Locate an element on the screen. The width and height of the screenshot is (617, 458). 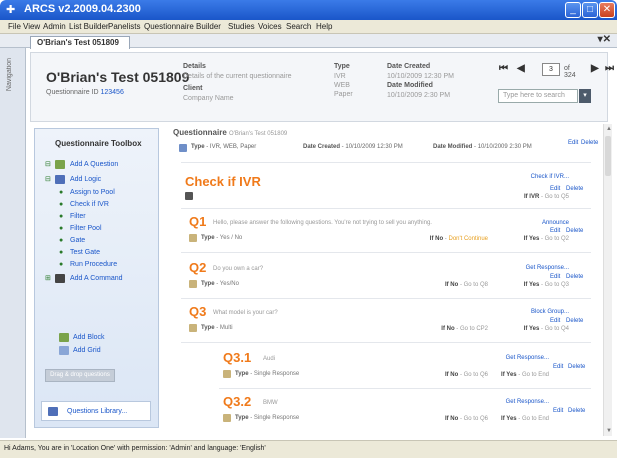
add-question-link: Add A Question is located at coordinates (94, 164).